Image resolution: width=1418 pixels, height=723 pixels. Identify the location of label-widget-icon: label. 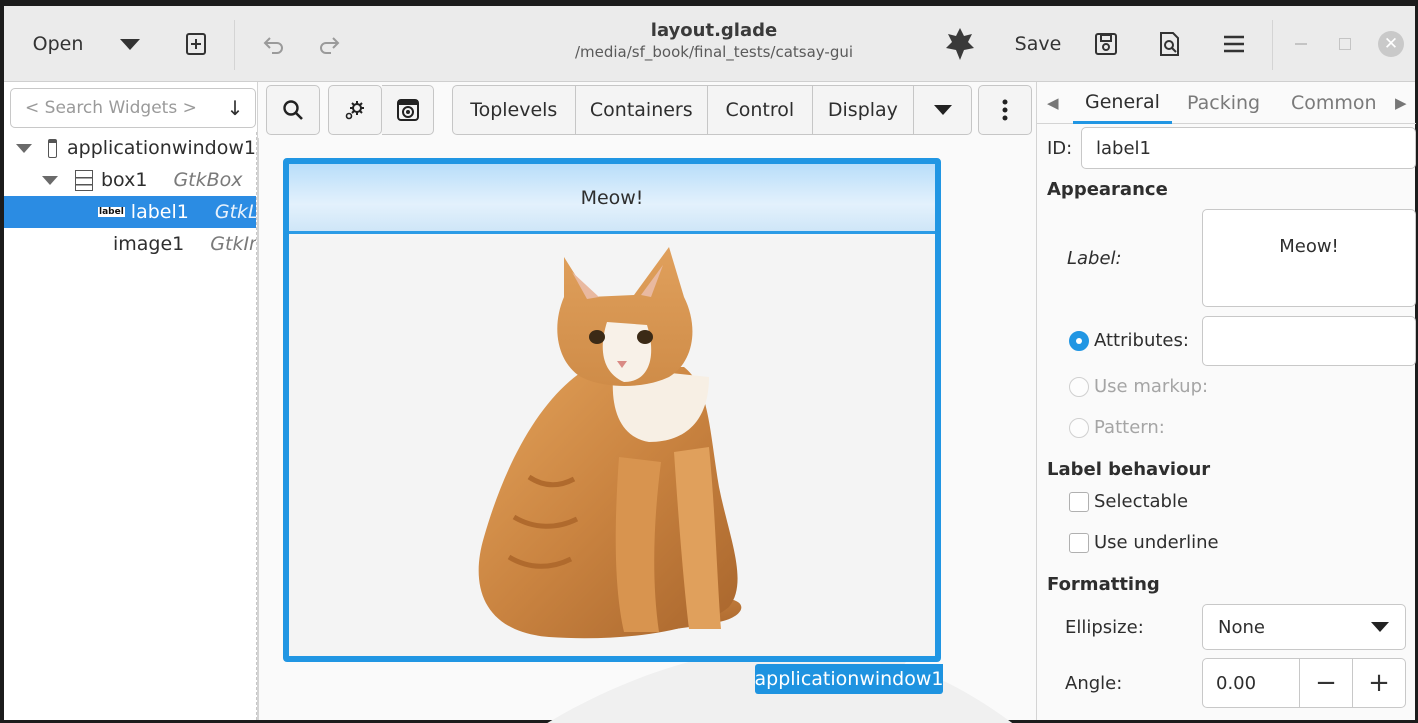
(111, 212).